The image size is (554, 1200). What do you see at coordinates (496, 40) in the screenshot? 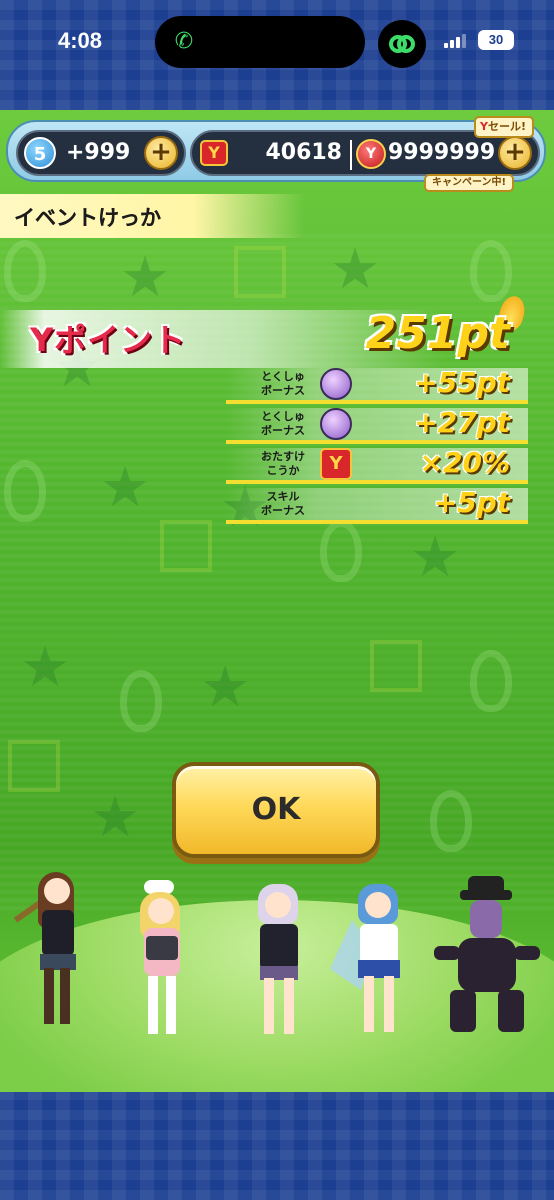
I see `battery-icon: 30` at bounding box center [496, 40].